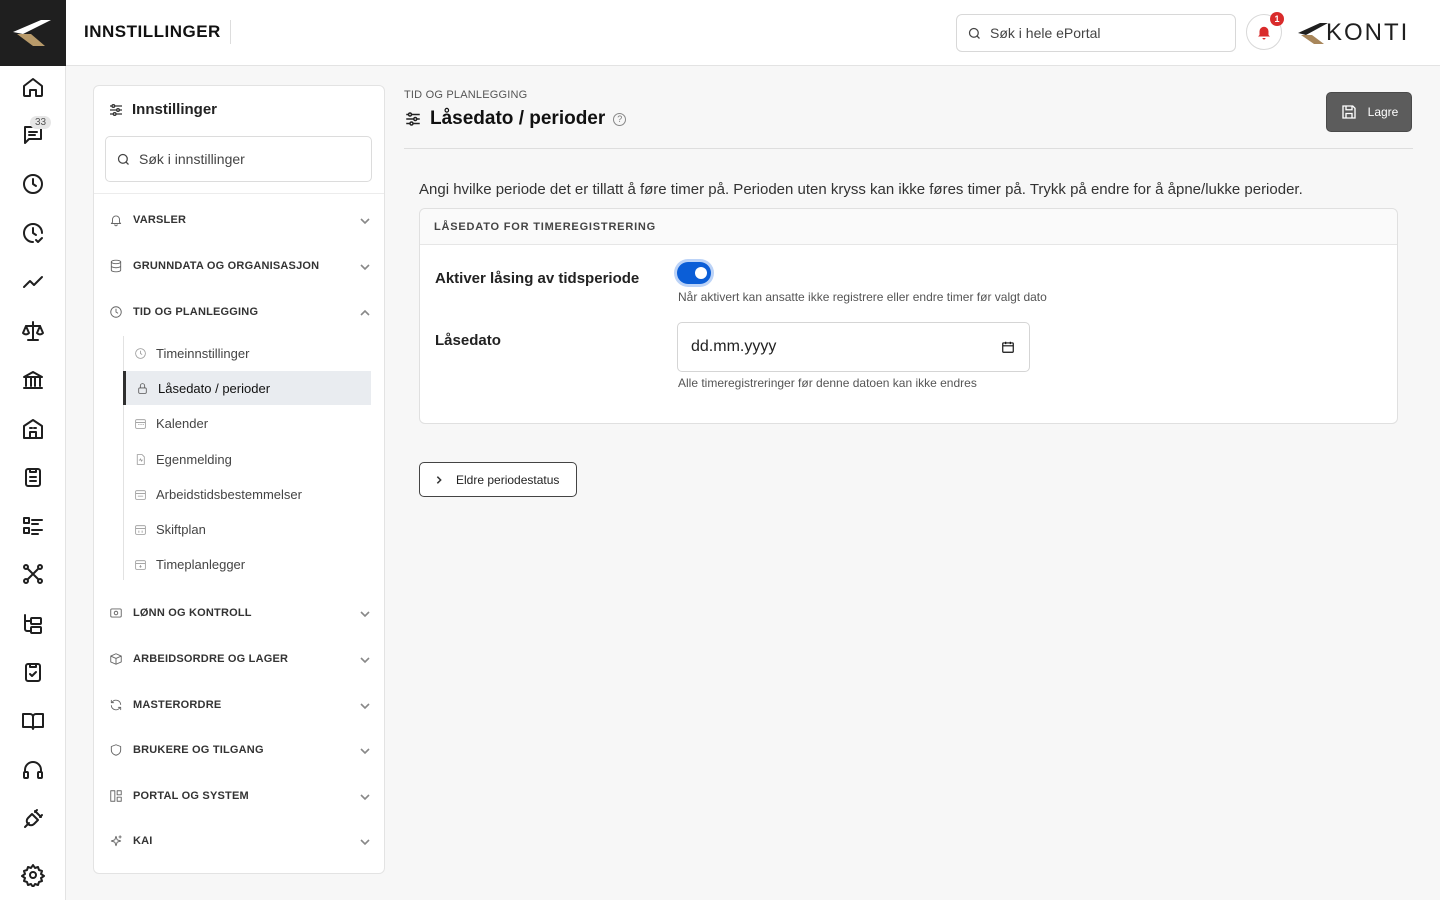 The width and height of the screenshot is (1440, 900). What do you see at coordinates (1313, 33) in the screenshot?
I see `brand-mark-icon` at bounding box center [1313, 33].